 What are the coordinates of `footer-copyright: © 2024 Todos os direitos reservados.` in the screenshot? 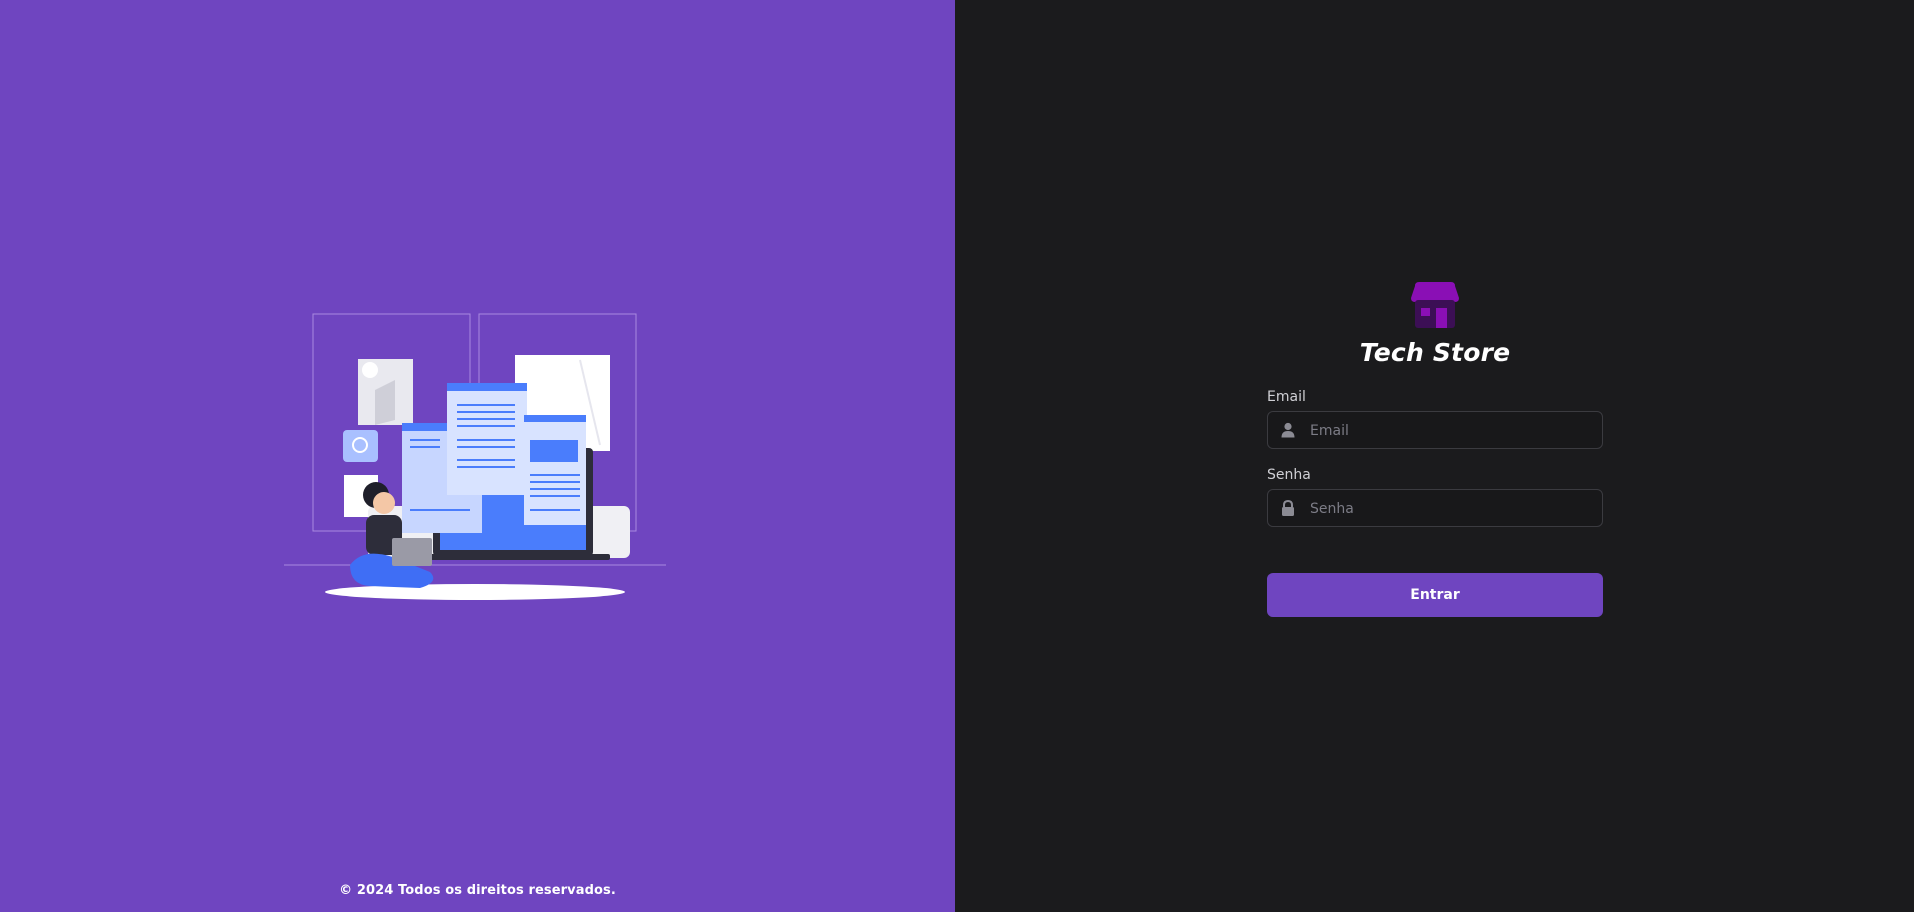 It's located at (477, 890).